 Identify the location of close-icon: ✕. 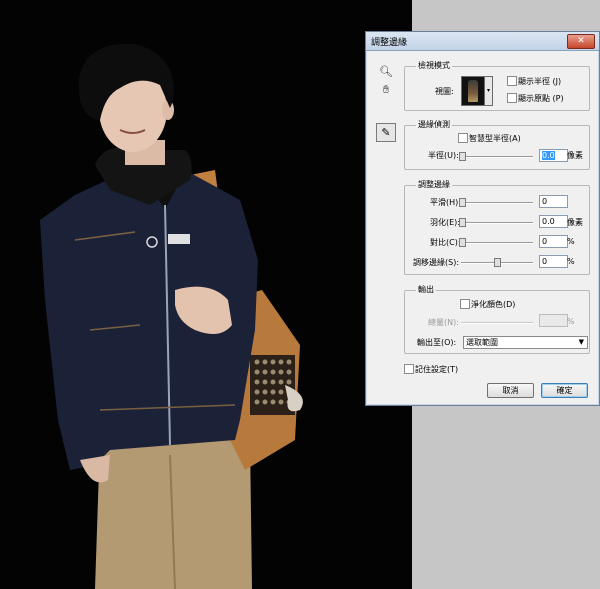
(581, 41).